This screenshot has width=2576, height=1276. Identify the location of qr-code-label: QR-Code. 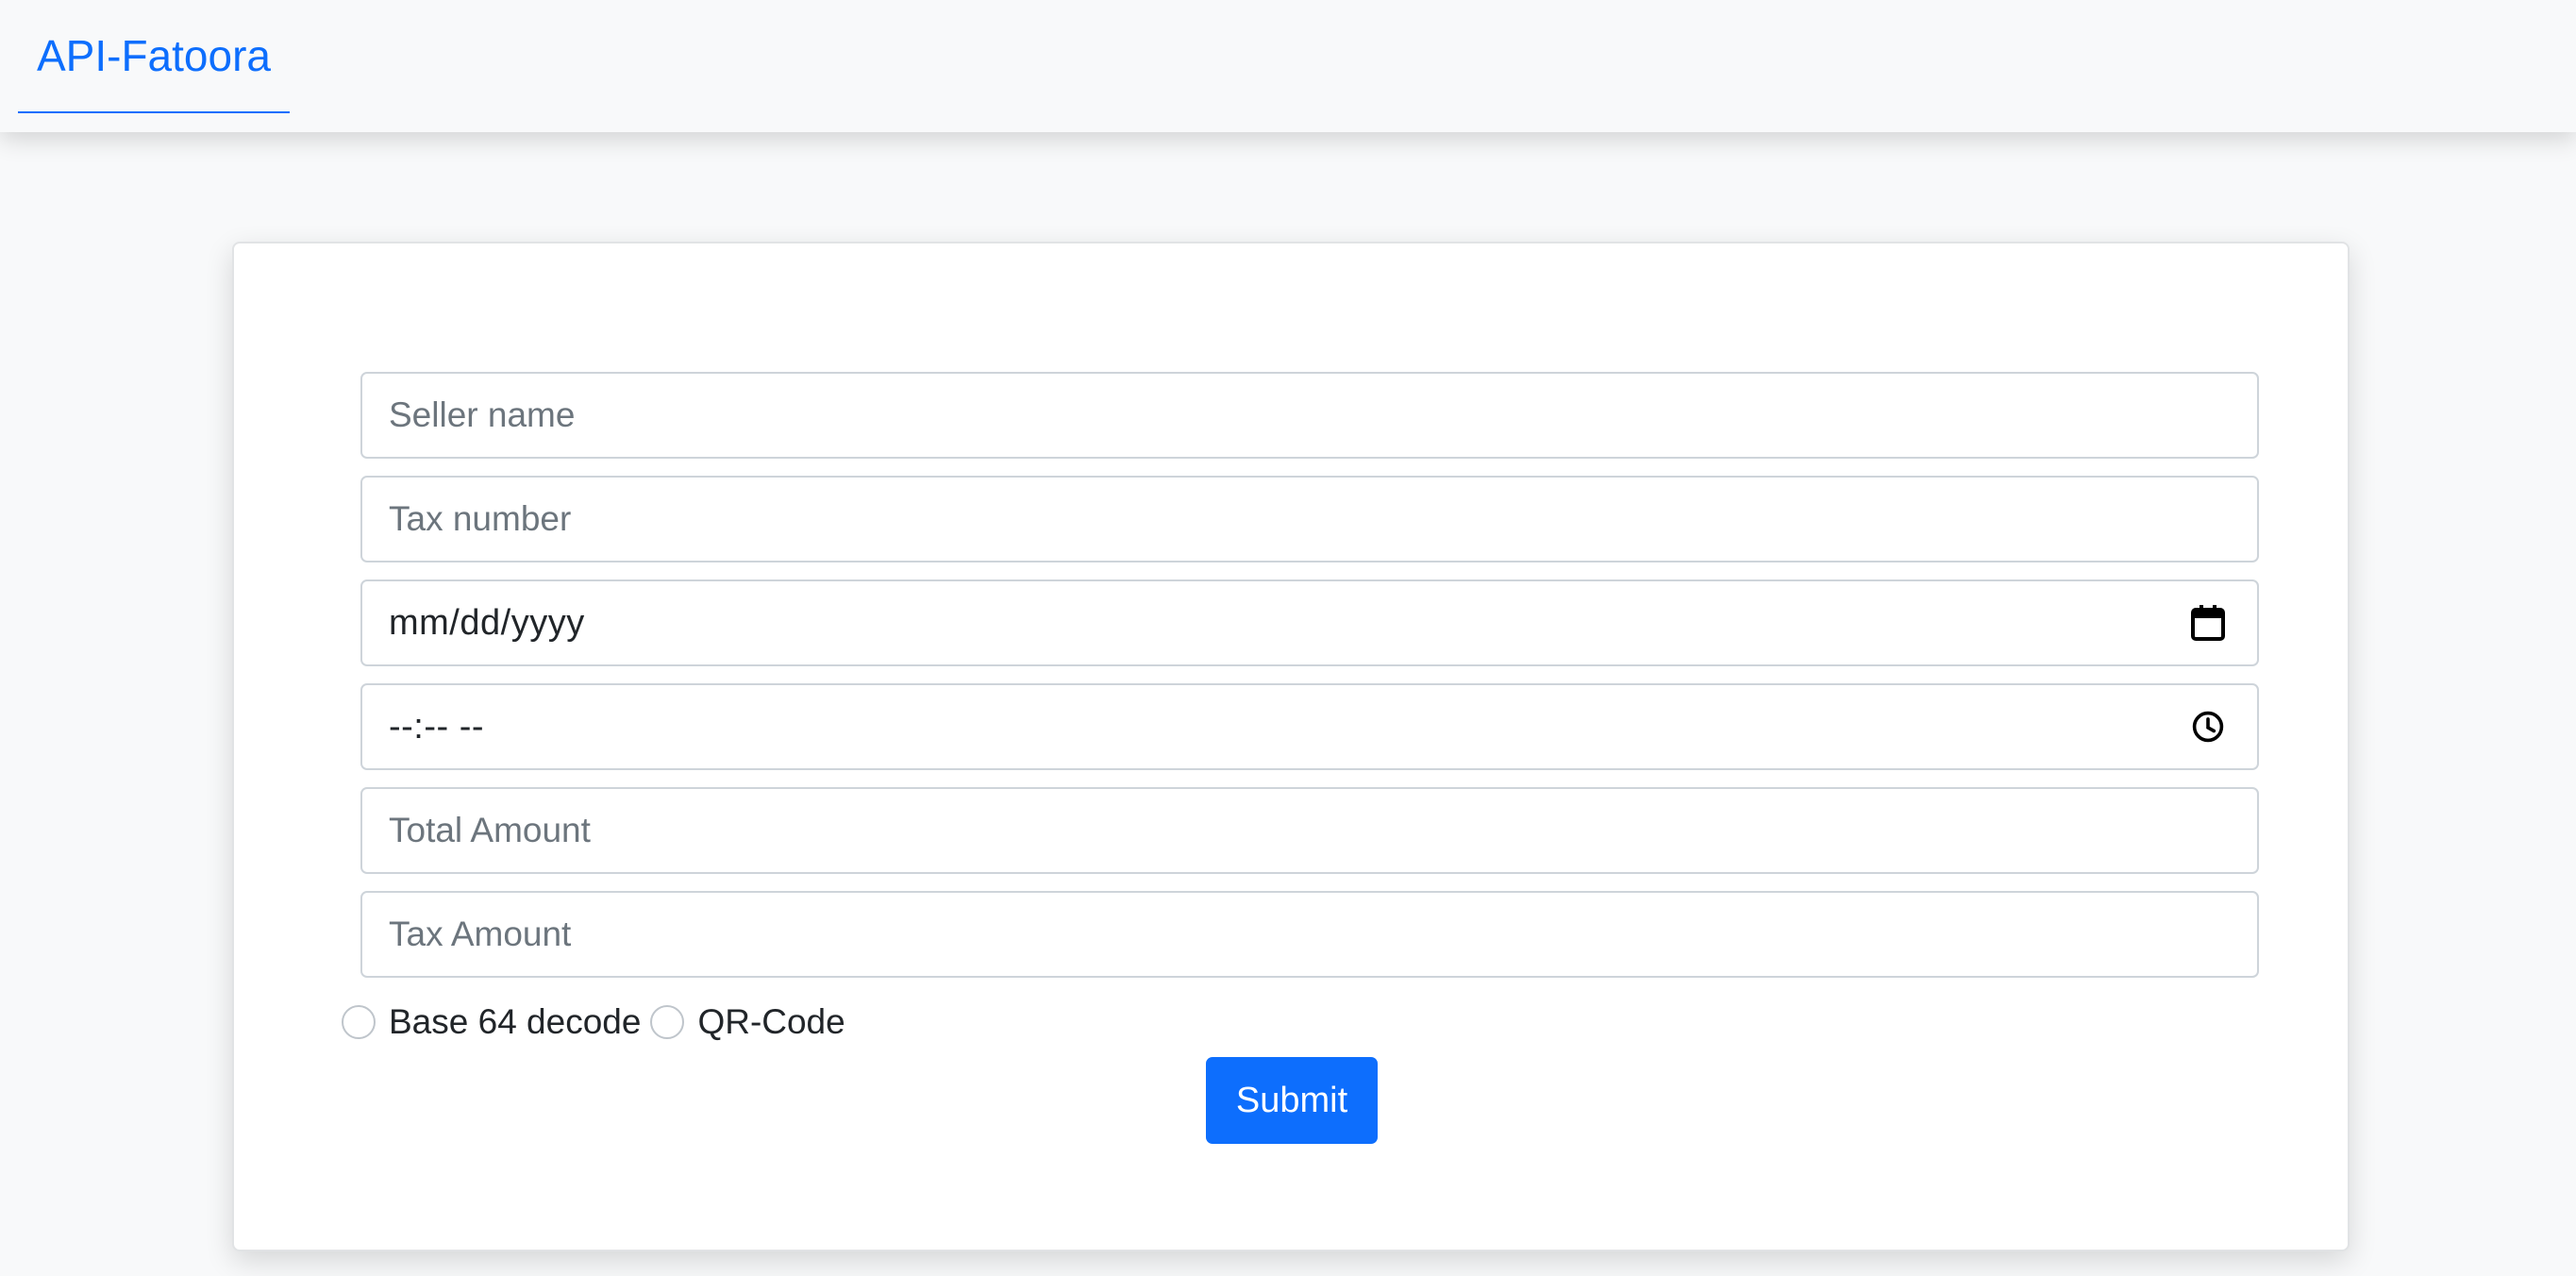
(771, 1022).